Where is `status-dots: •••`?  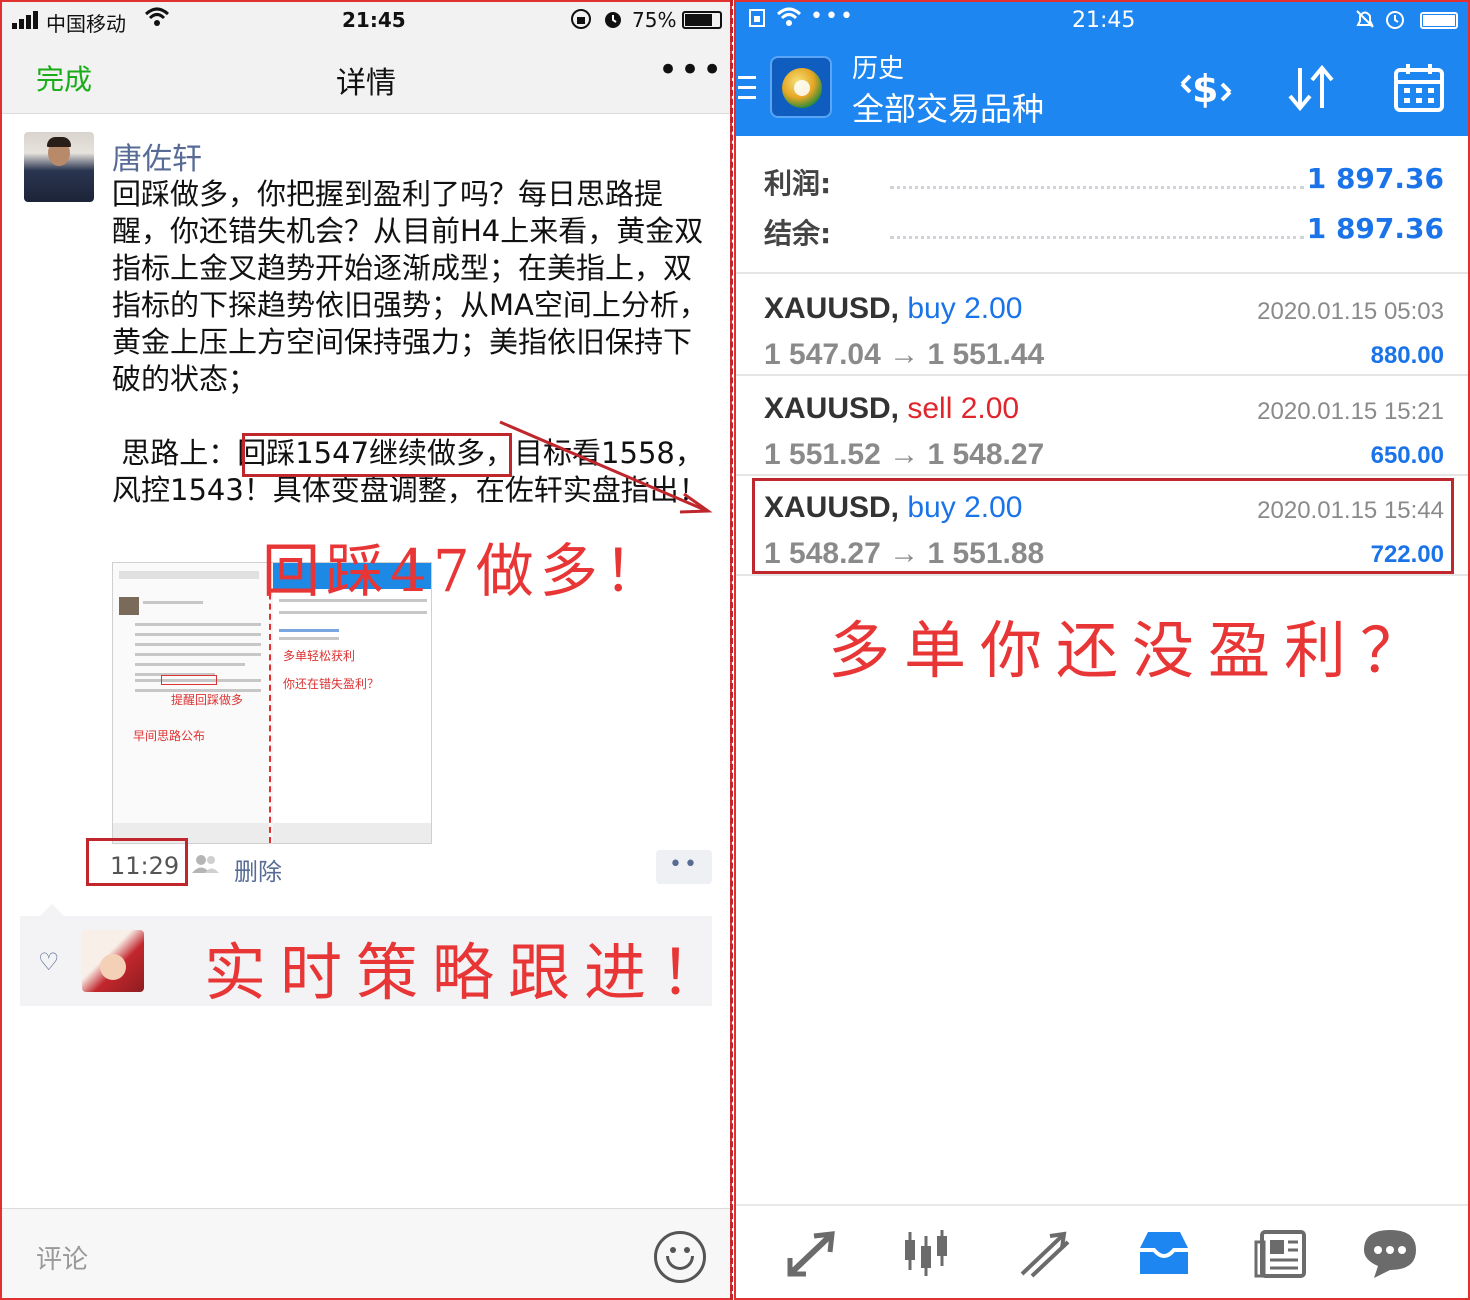
status-dots: ••• is located at coordinates (832, 16).